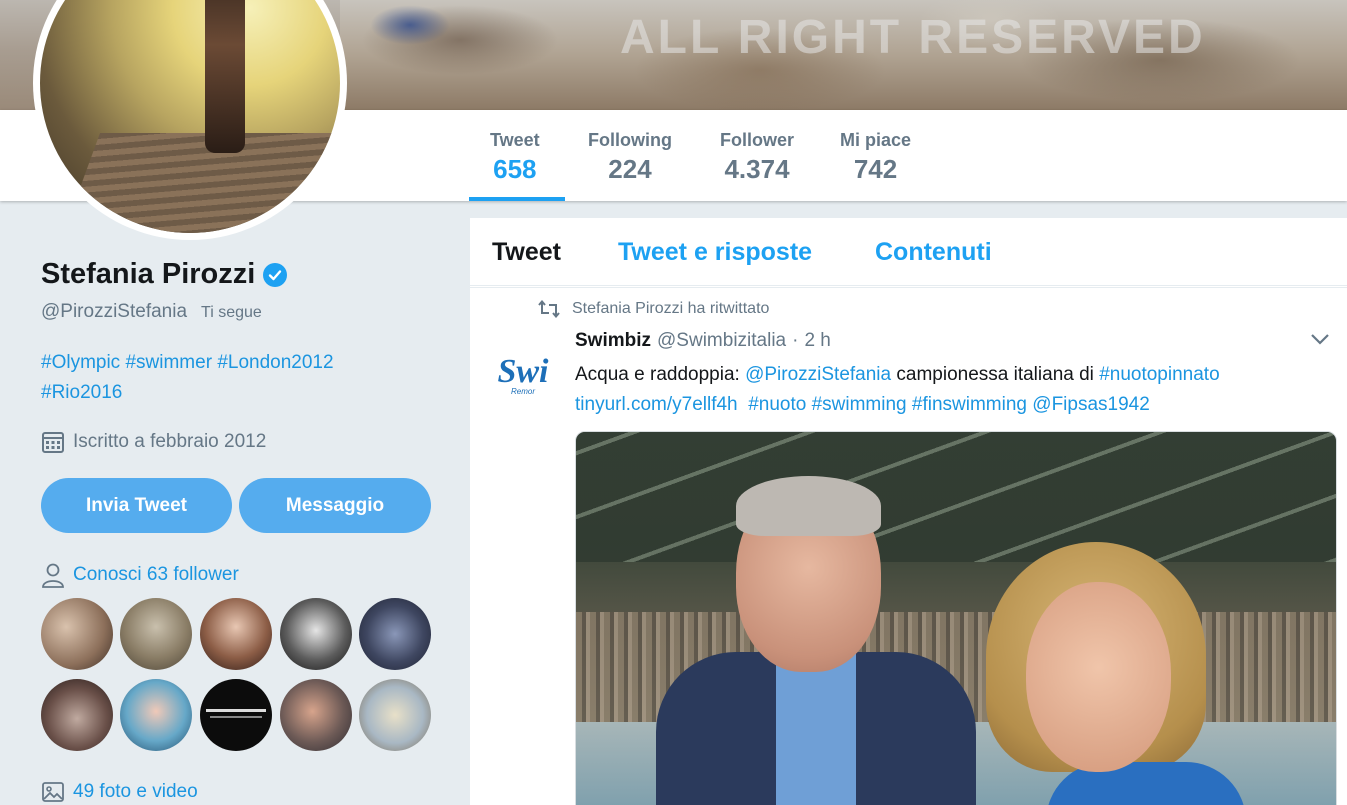 The height and width of the screenshot is (805, 1347). What do you see at coordinates (225, 76) in the screenshot?
I see `avatar-figure` at bounding box center [225, 76].